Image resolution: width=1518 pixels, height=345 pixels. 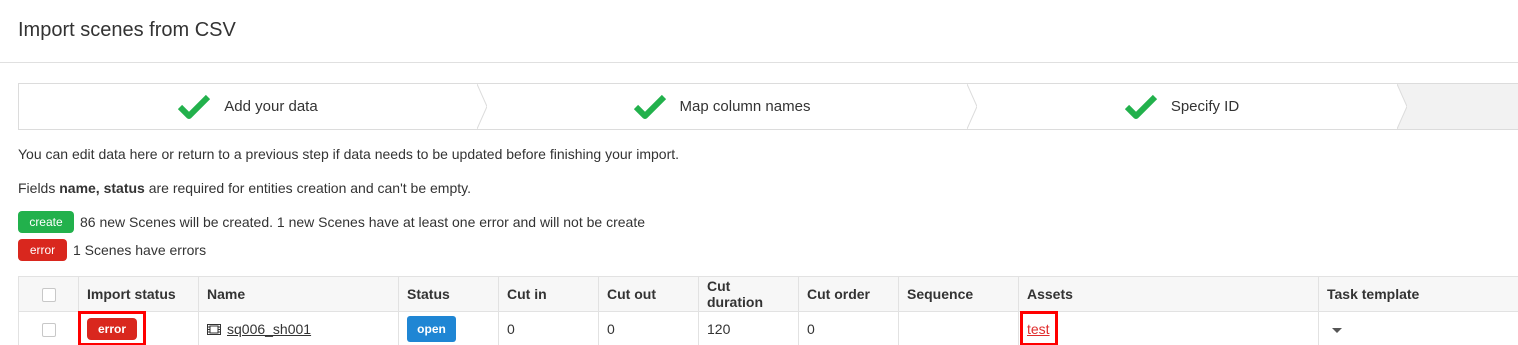 What do you see at coordinates (298, 294) in the screenshot?
I see `col-name: Name` at bounding box center [298, 294].